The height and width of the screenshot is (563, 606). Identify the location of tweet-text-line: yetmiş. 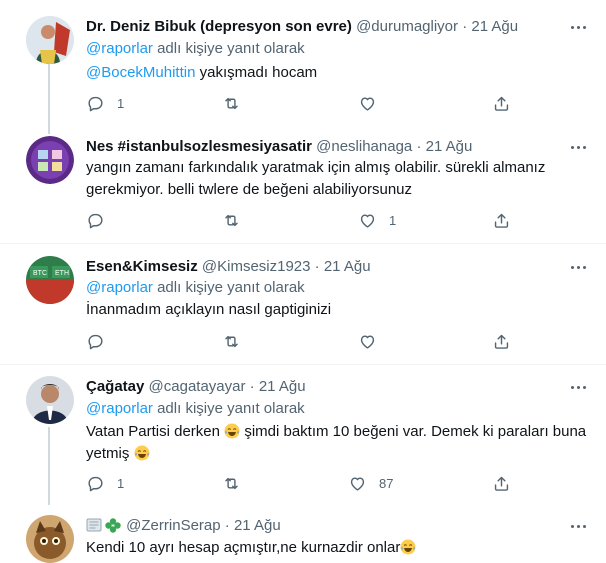
(118, 454).